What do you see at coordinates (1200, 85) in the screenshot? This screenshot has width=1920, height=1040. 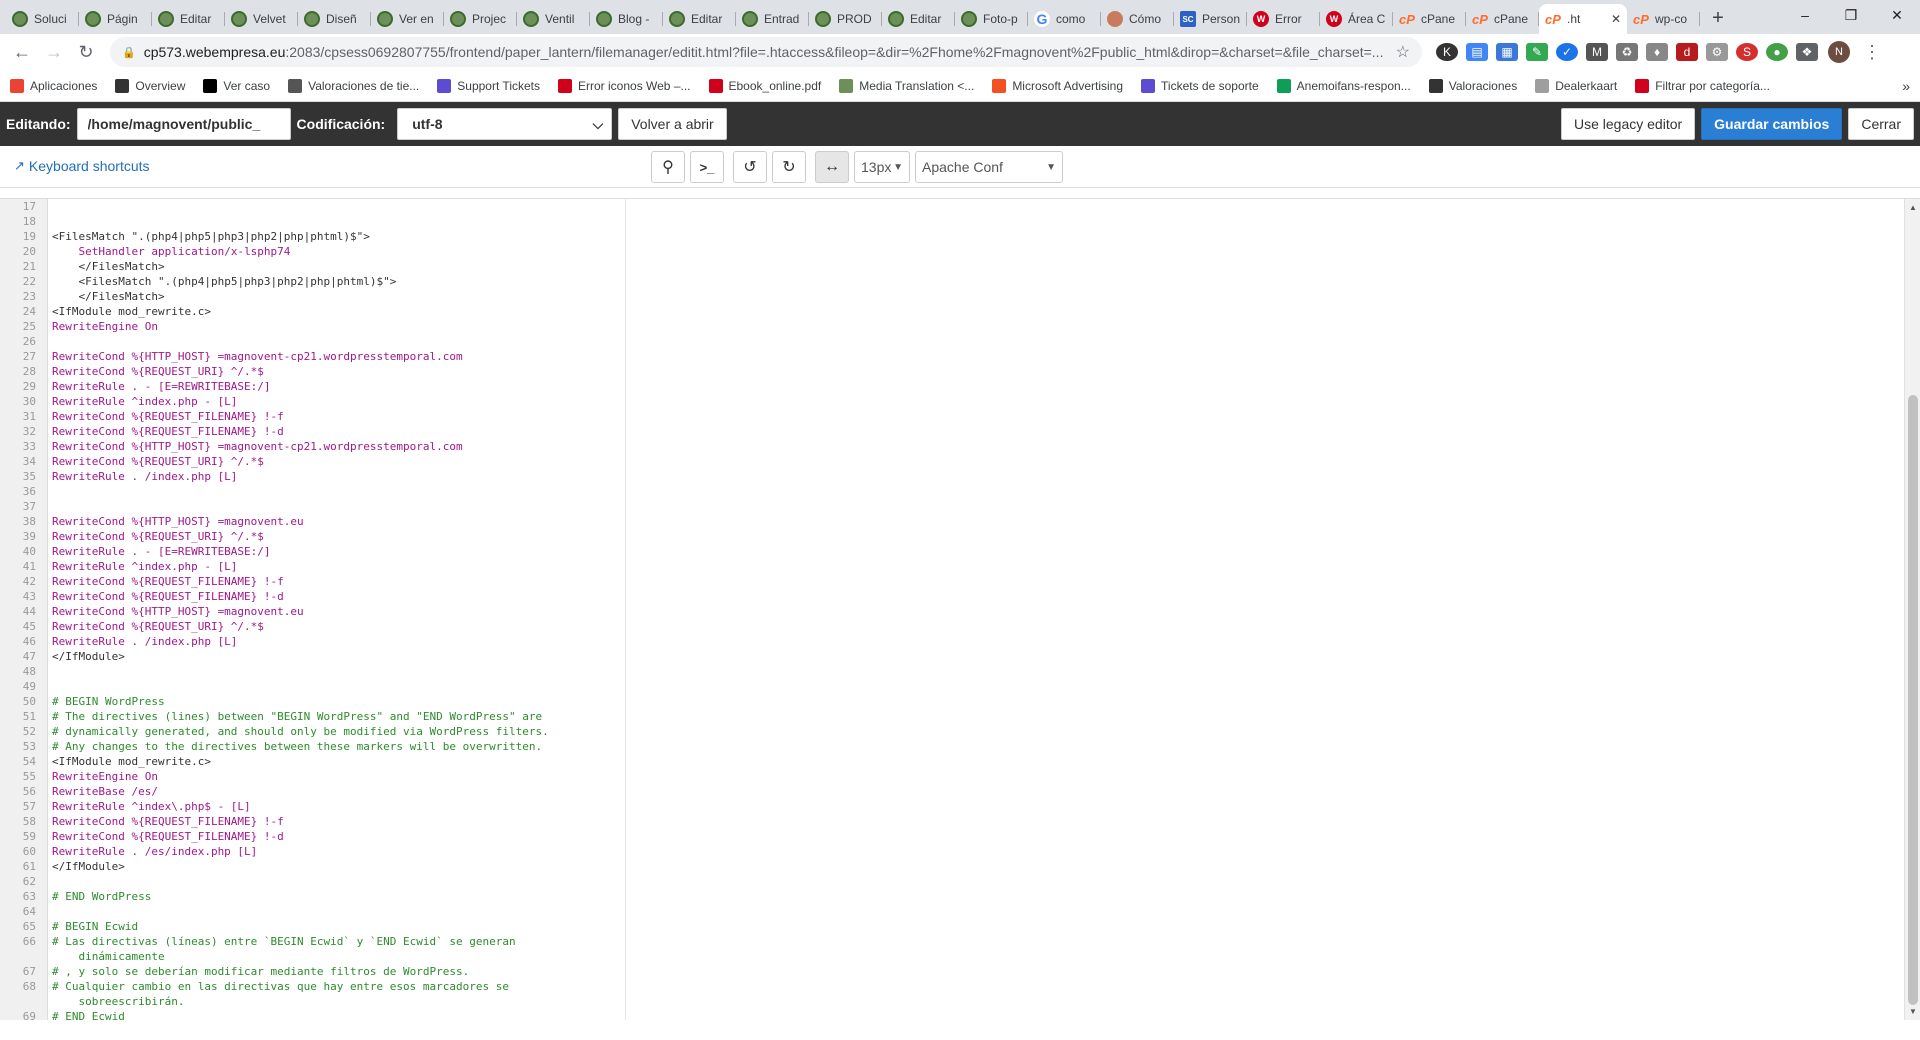 I see `bookmark-item: Tickets de soporte` at bounding box center [1200, 85].